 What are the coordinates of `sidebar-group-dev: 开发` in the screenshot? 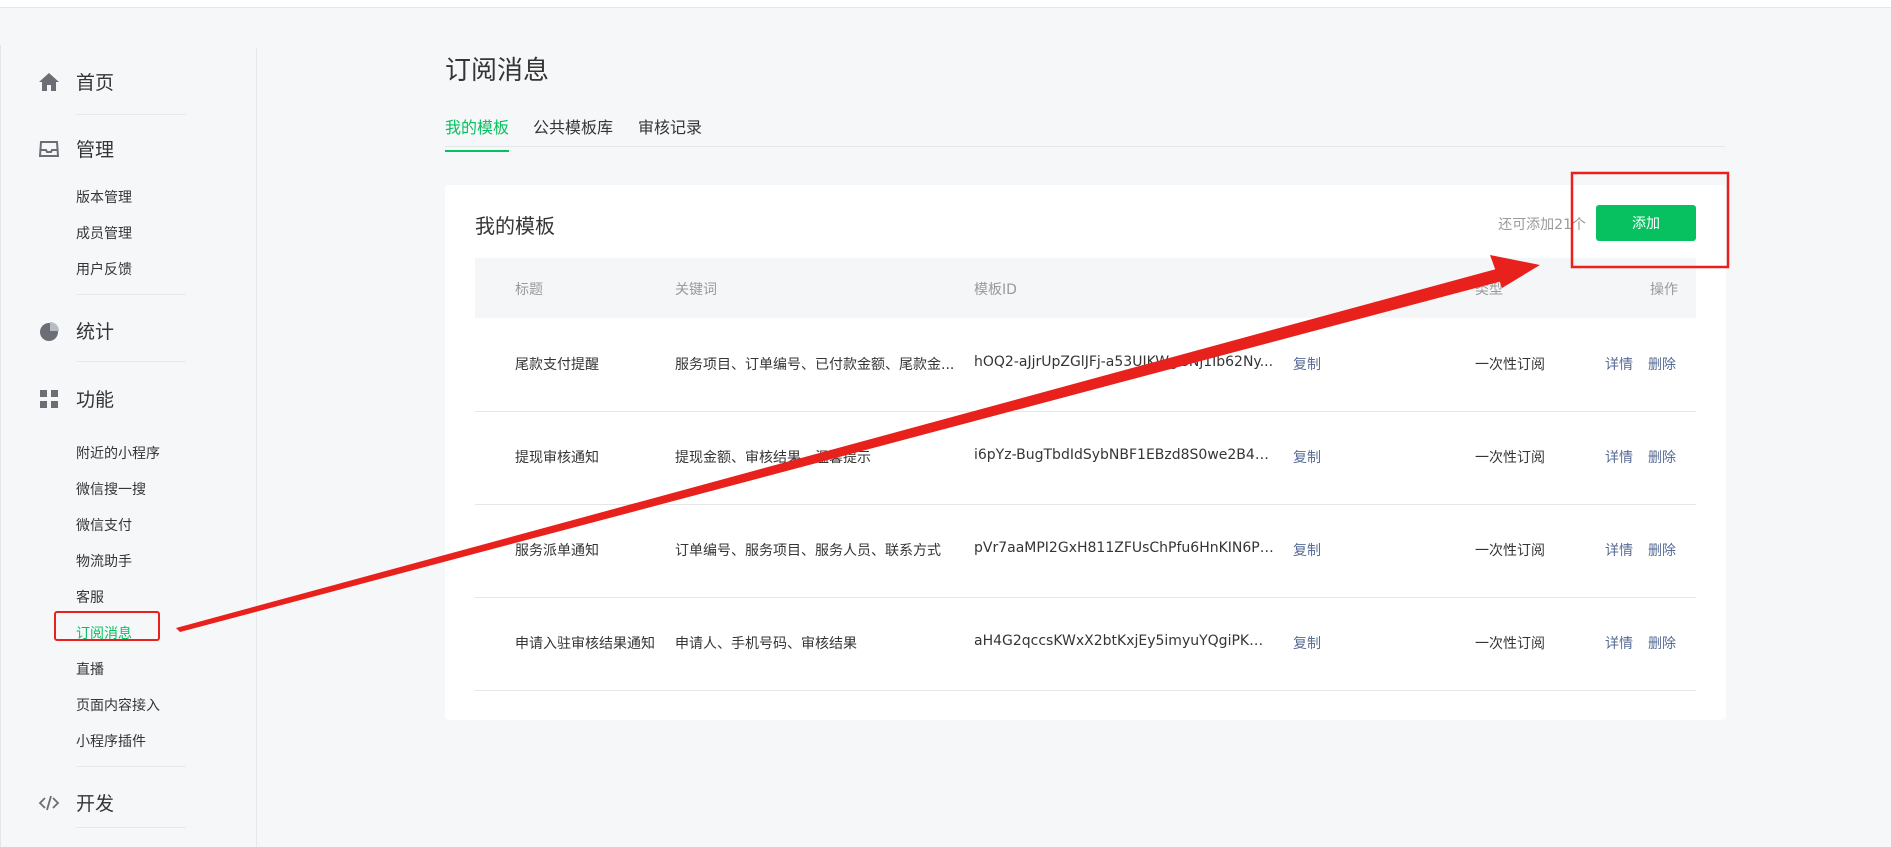 It's located at (76, 802).